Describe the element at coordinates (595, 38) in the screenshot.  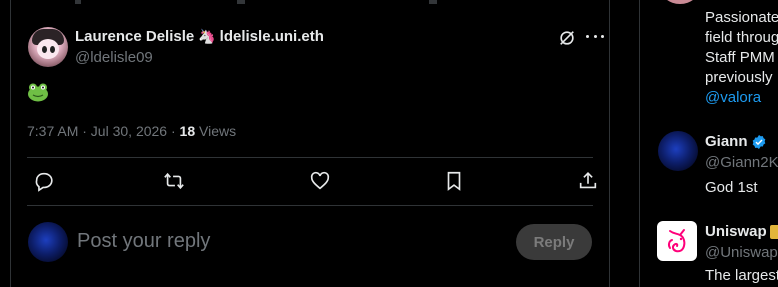
I see `more-options-icon` at that location.